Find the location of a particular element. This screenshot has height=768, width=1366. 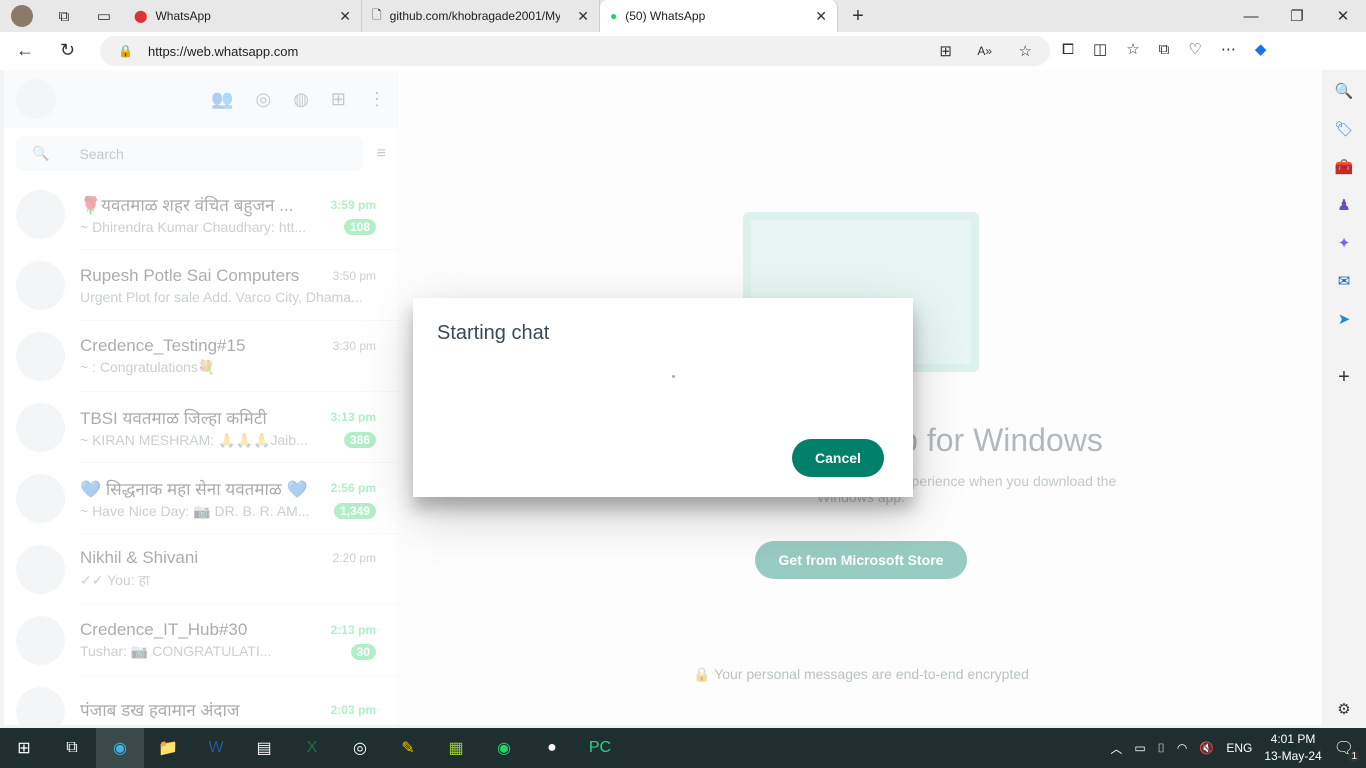

unread-badge: 30 is located at coordinates (363, 651).